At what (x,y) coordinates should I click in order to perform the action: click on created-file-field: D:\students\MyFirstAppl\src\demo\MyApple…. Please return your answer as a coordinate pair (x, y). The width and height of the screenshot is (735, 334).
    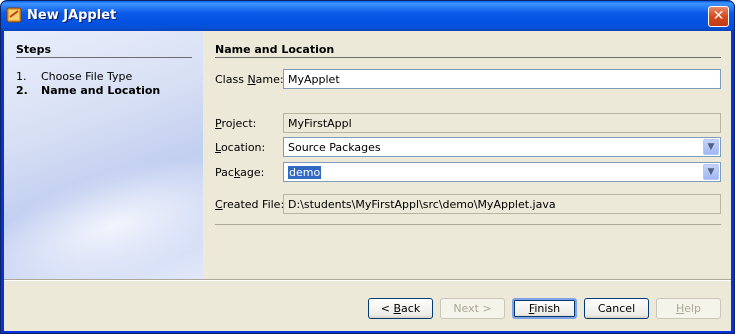
    Looking at the image, I should click on (502, 204).